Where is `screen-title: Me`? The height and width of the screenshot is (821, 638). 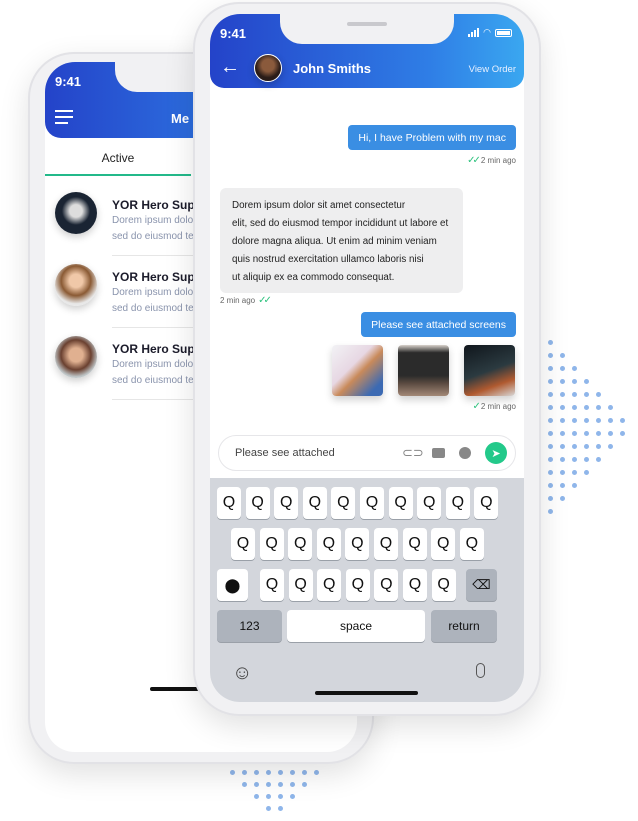
screen-title: Me is located at coordinates (180, 118).